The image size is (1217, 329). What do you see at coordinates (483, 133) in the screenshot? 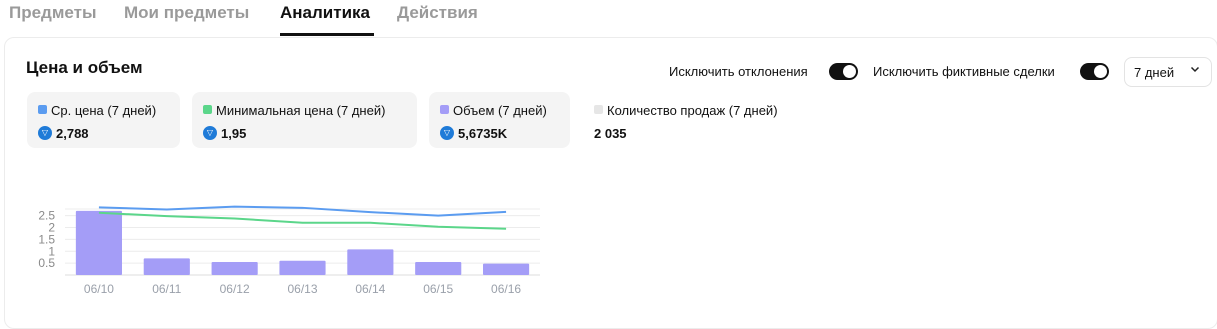
I see `stat-value: 5,6735K` at bounding box center [483, 133].